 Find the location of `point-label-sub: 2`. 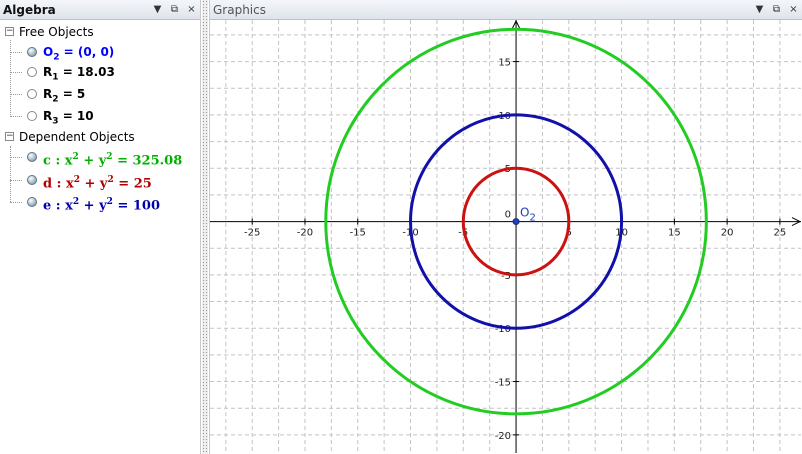

point-label-sub: 2 is located at coordinates (533, 218).